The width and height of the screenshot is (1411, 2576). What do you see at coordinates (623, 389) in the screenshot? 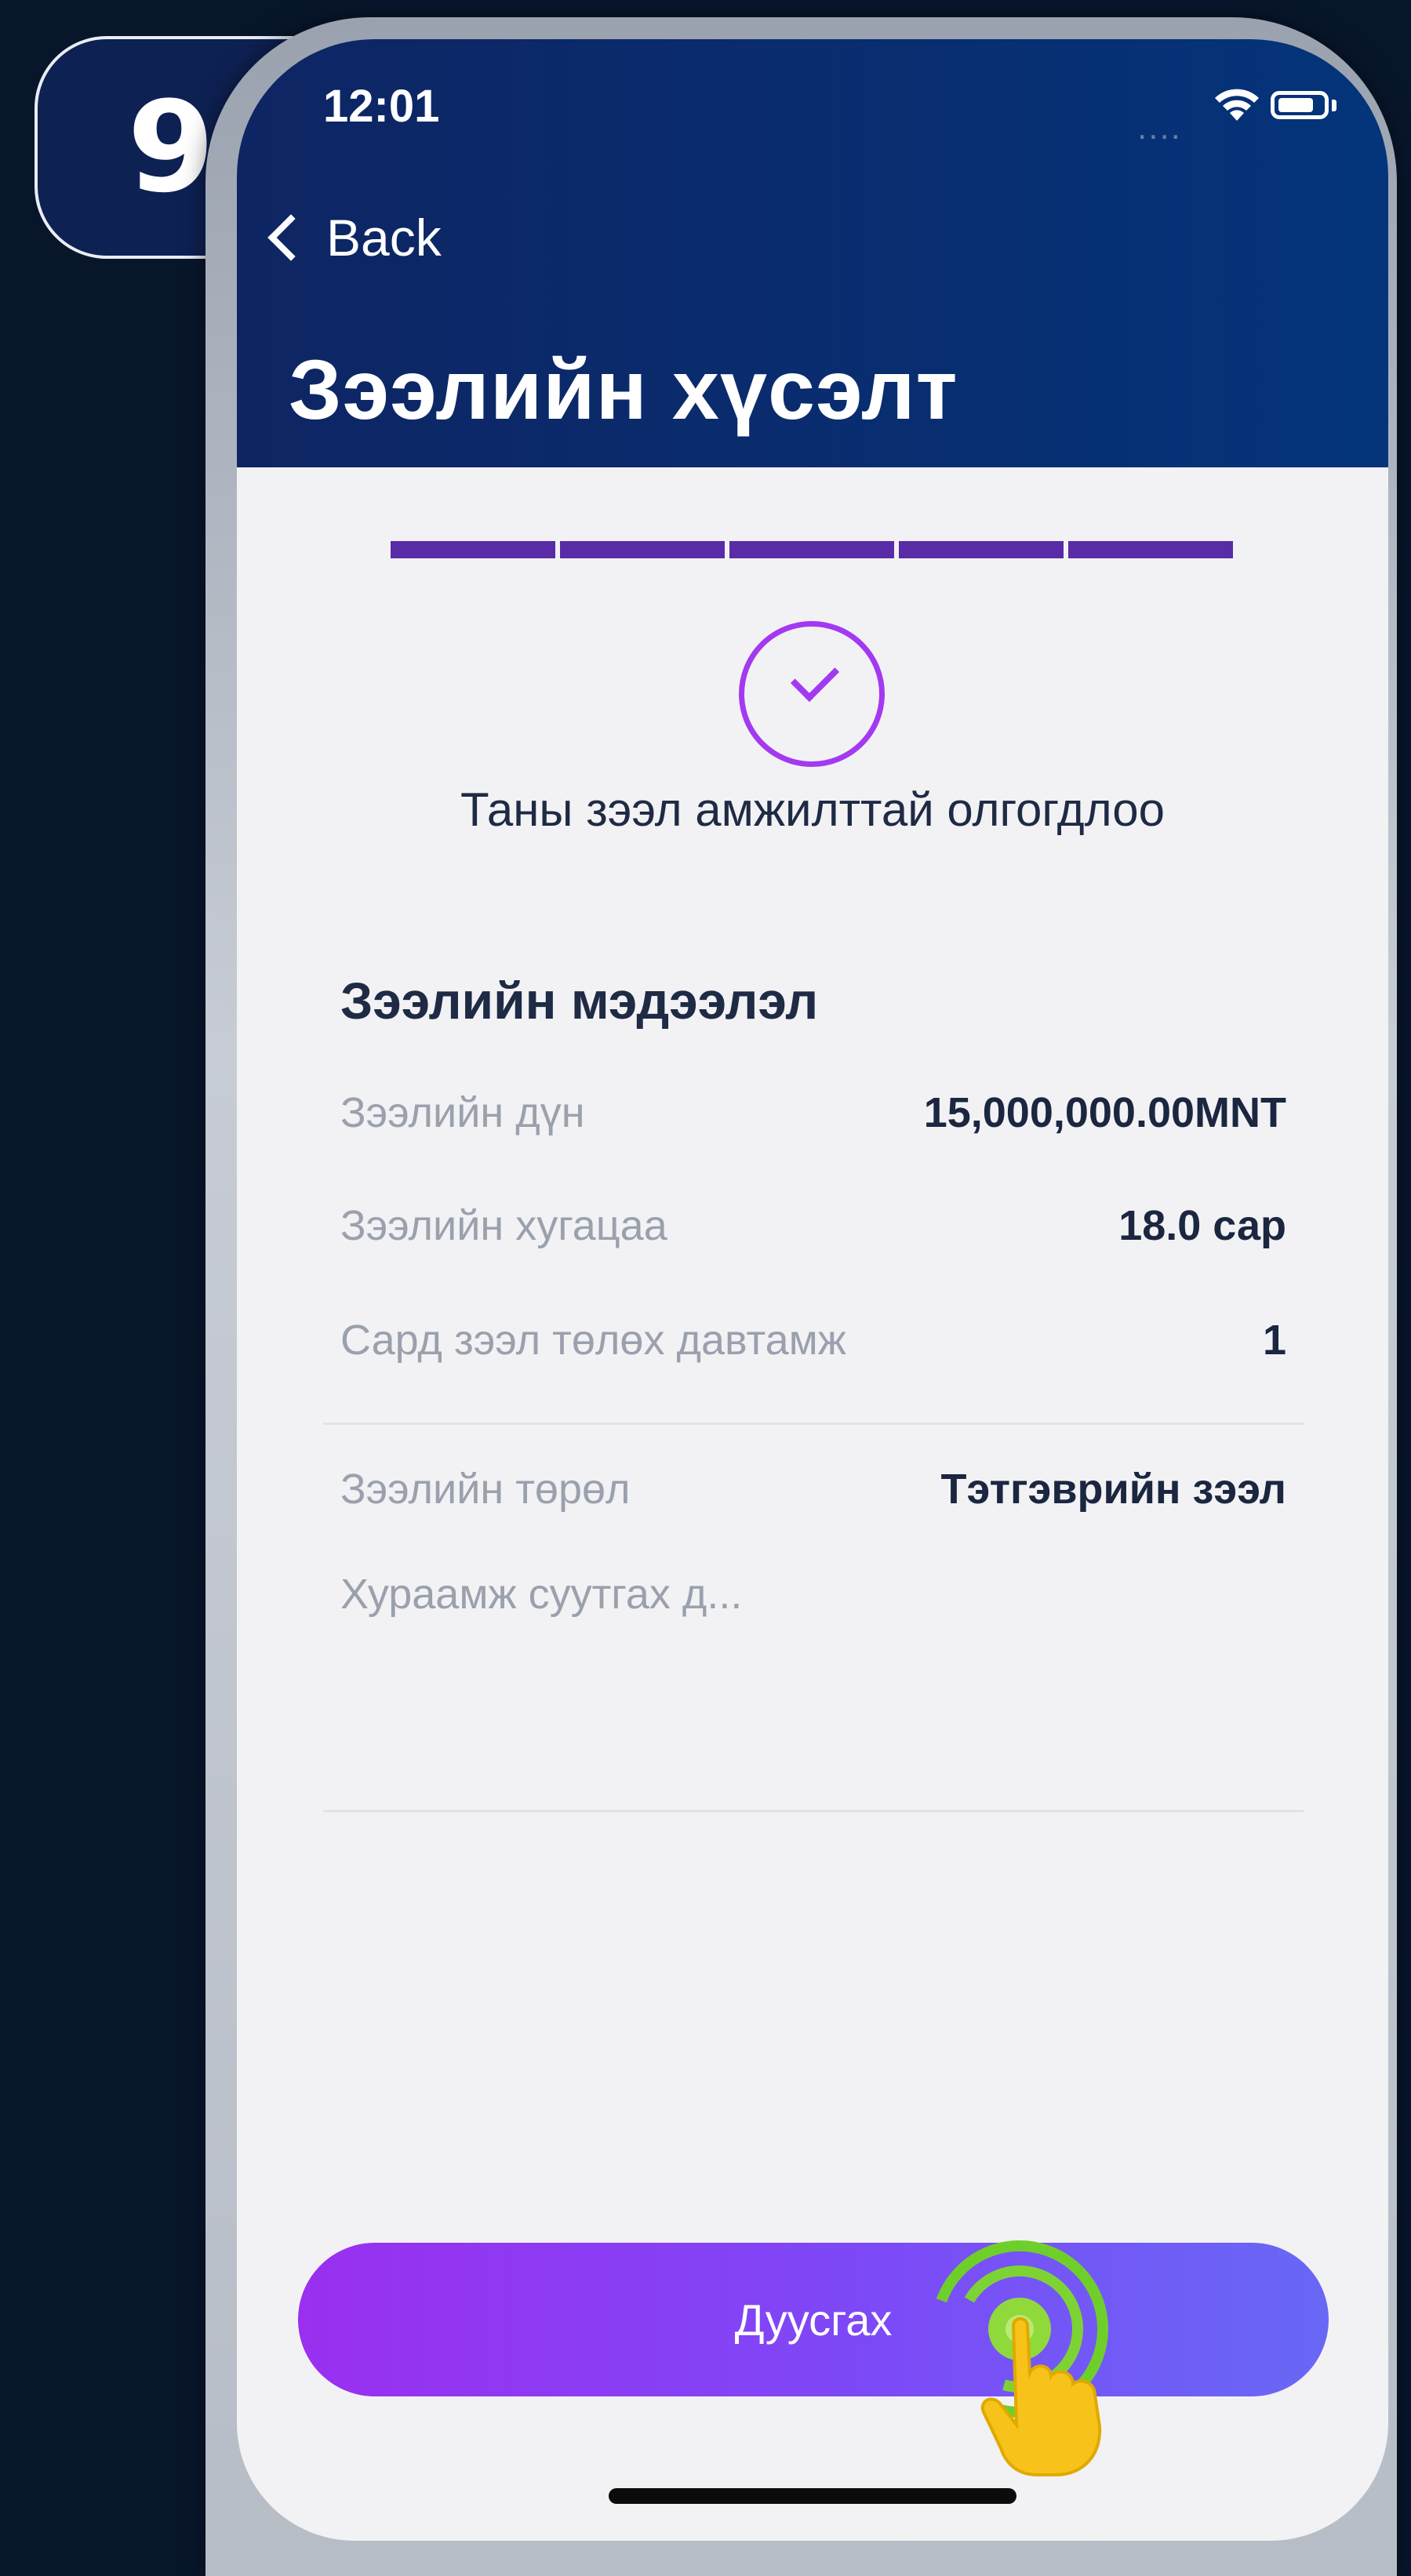
I see `page-title: Зээлийн хүсэлт` at bounding box center [623, 389].